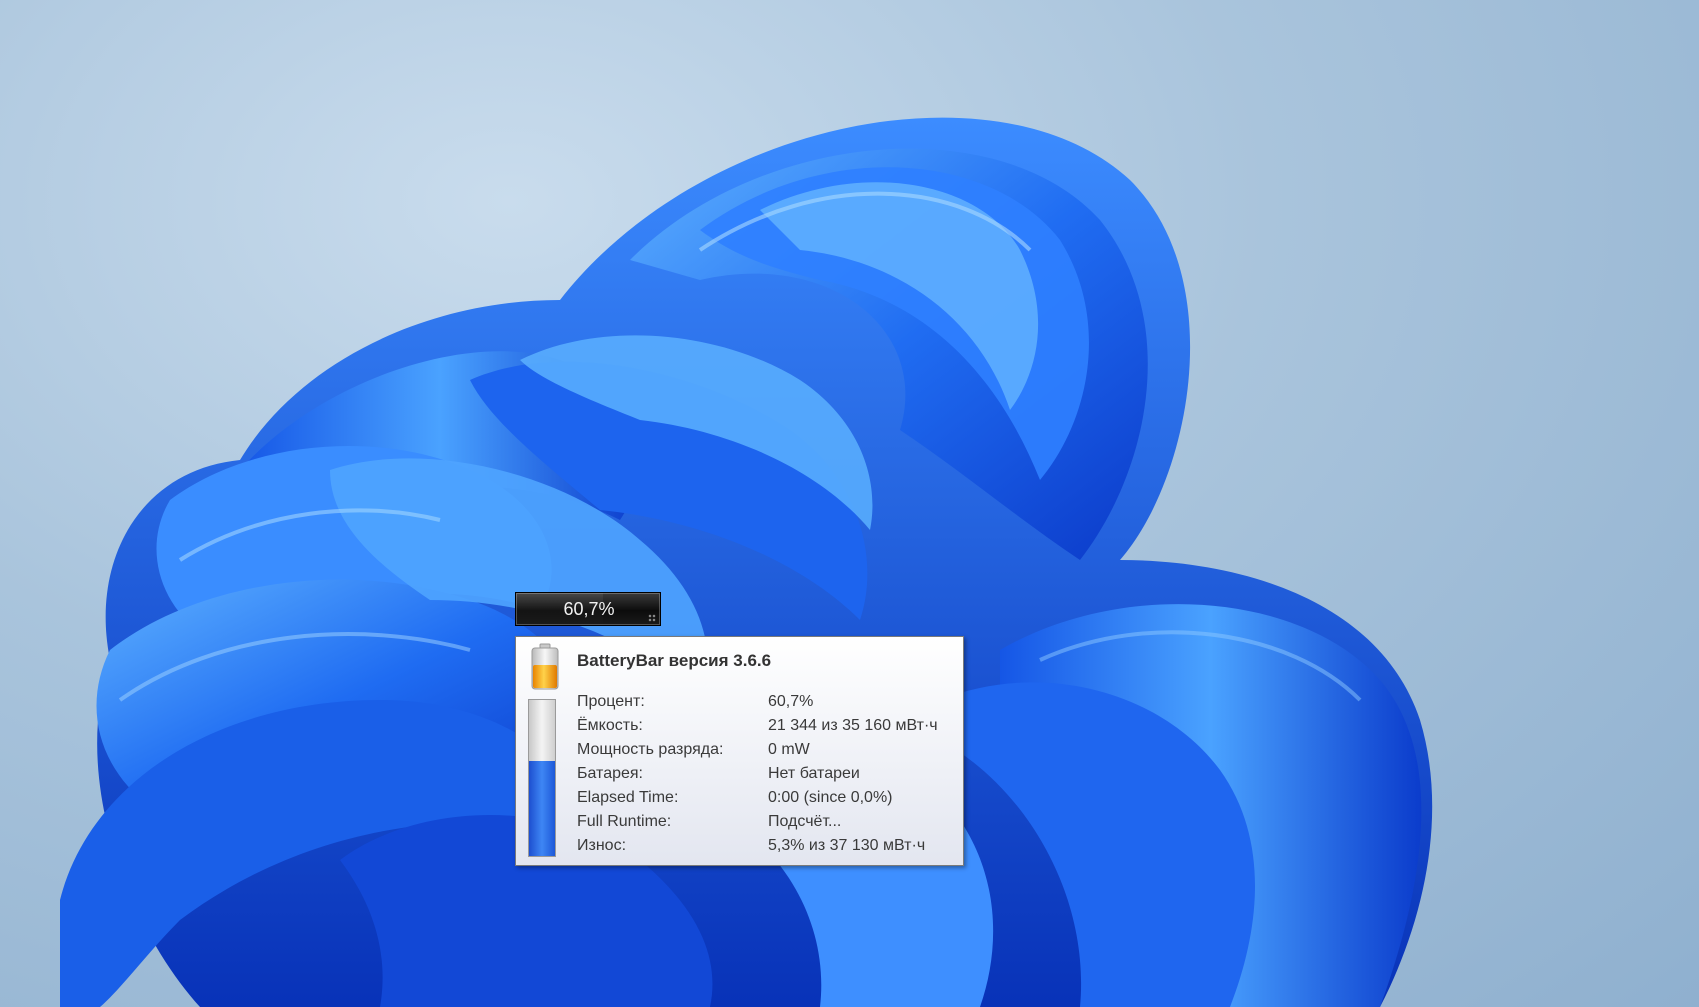 The image size is (1699, 1007). What do you see at coordinates (628, 797) in the screenshot?
I see `row-label: Elapsed Time:` at bounding box center [628, 797].